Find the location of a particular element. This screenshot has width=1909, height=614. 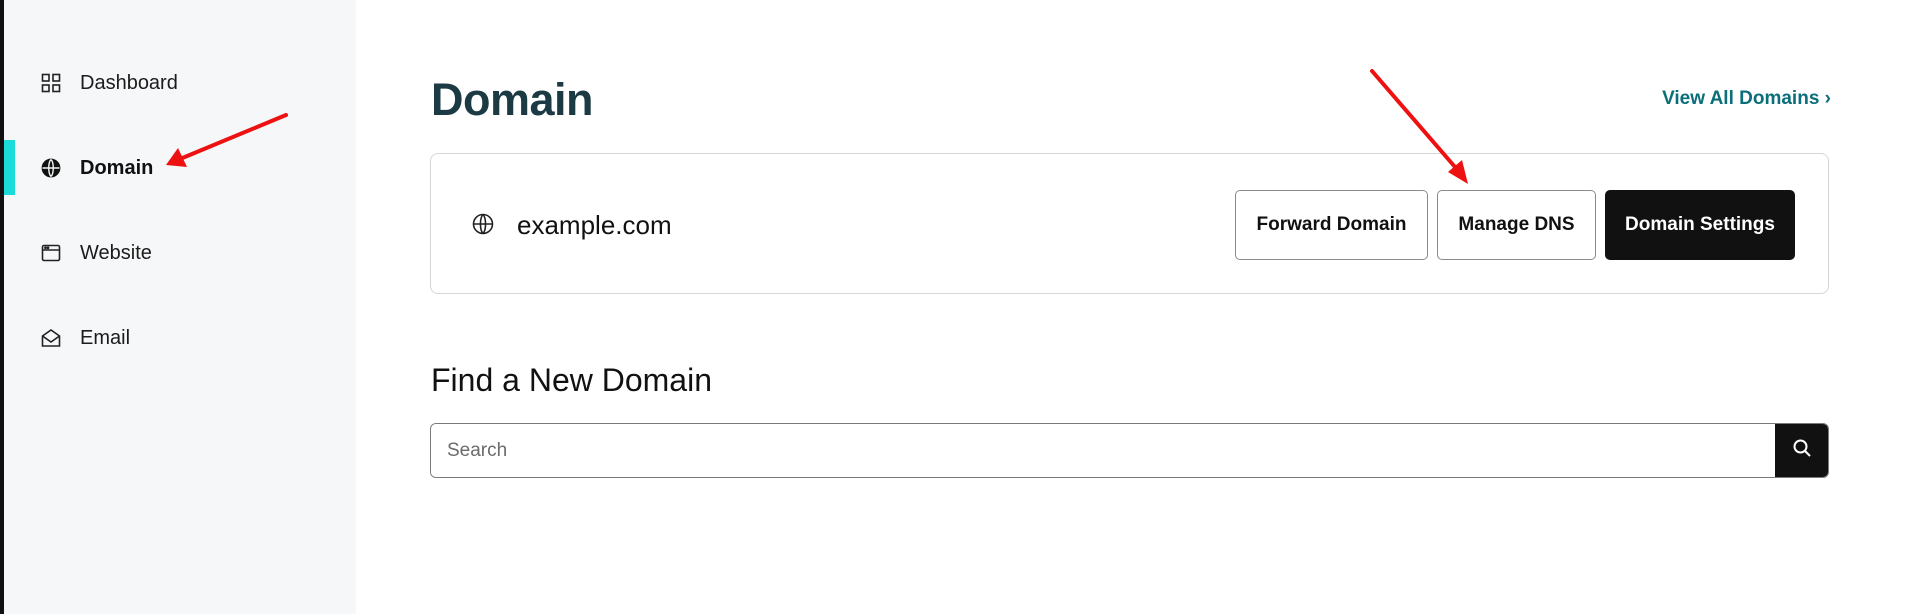

search-icon is located at coordinates (1802, 450).